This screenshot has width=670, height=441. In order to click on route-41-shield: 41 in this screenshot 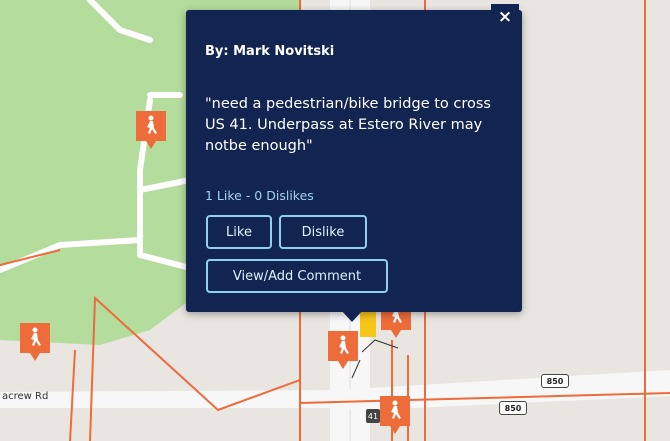, I will do `click(373, 416)`.